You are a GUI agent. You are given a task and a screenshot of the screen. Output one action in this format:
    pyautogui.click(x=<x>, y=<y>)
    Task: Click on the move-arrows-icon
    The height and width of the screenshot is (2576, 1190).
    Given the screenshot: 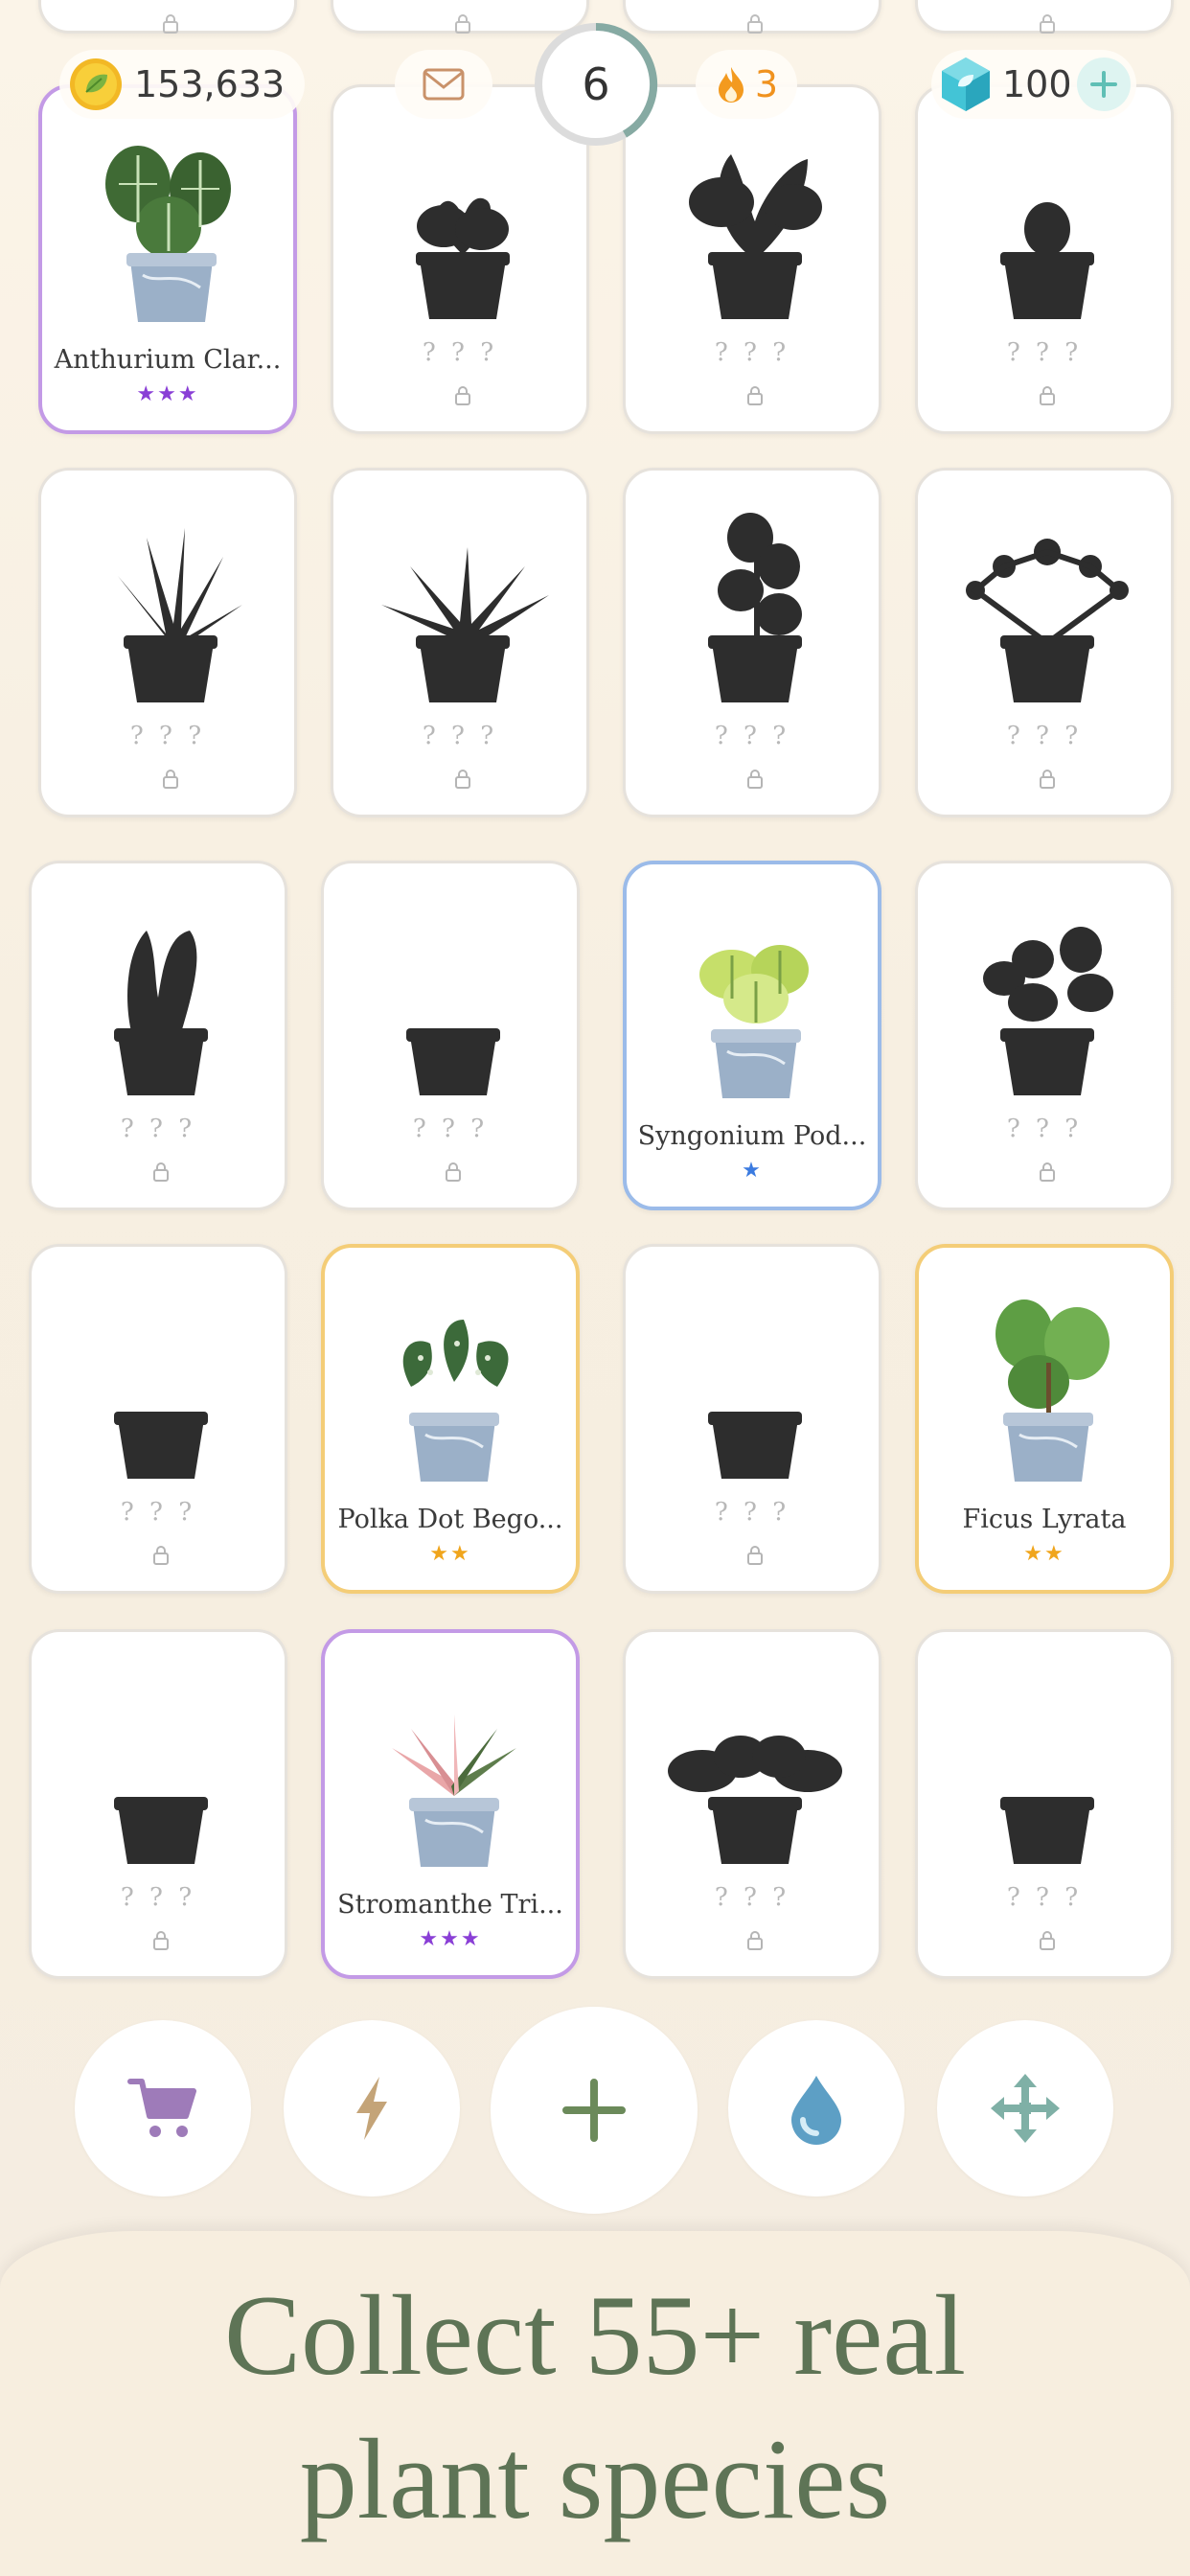 What is the action you would take?
    pyautogui.click(x=1026, y=2108)
    